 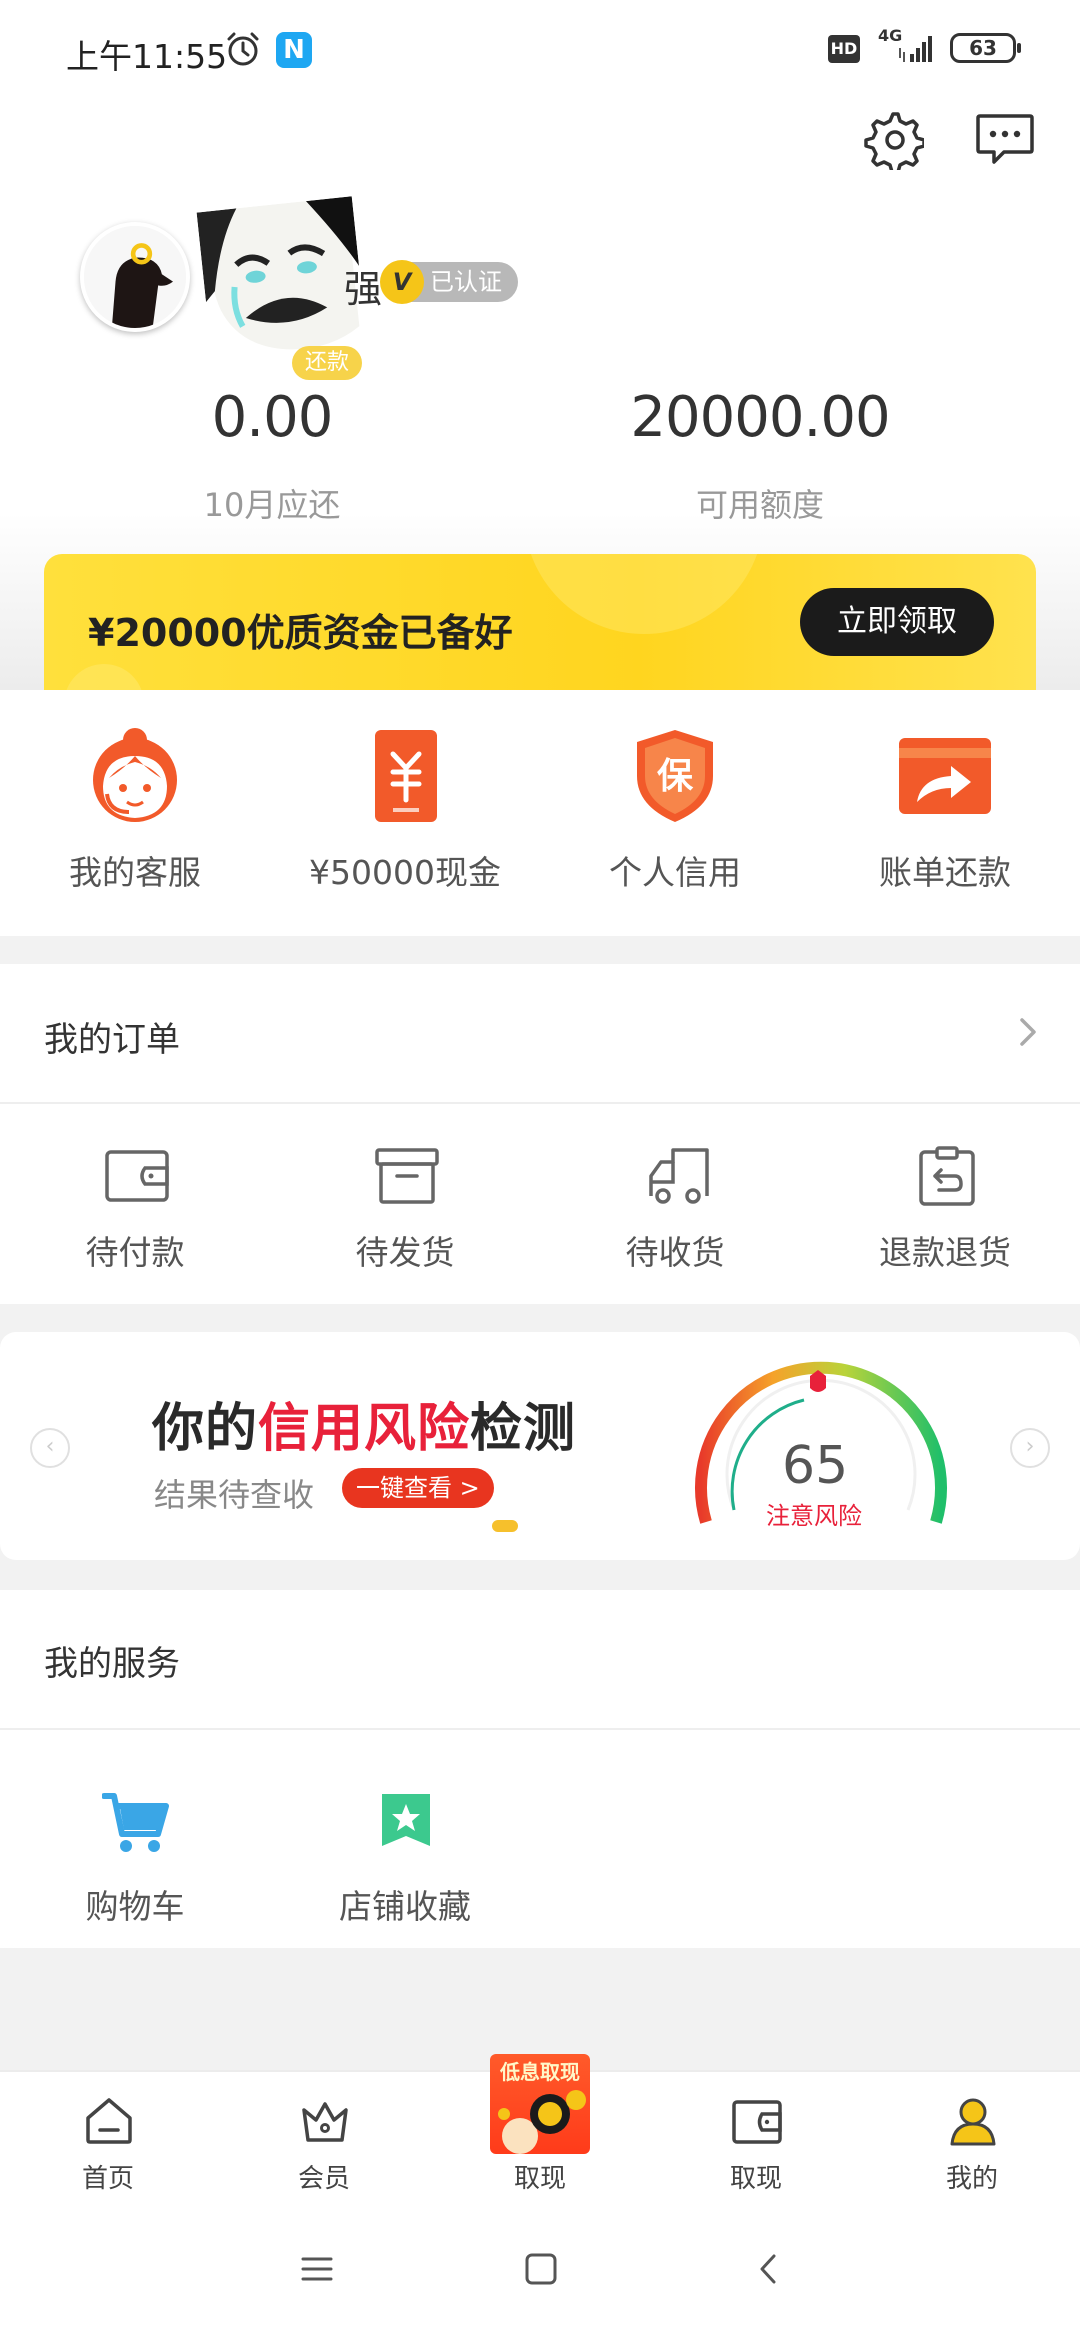 I want to click on service-store-favorites: 店铺收藏, so click(x=405, y=1860).